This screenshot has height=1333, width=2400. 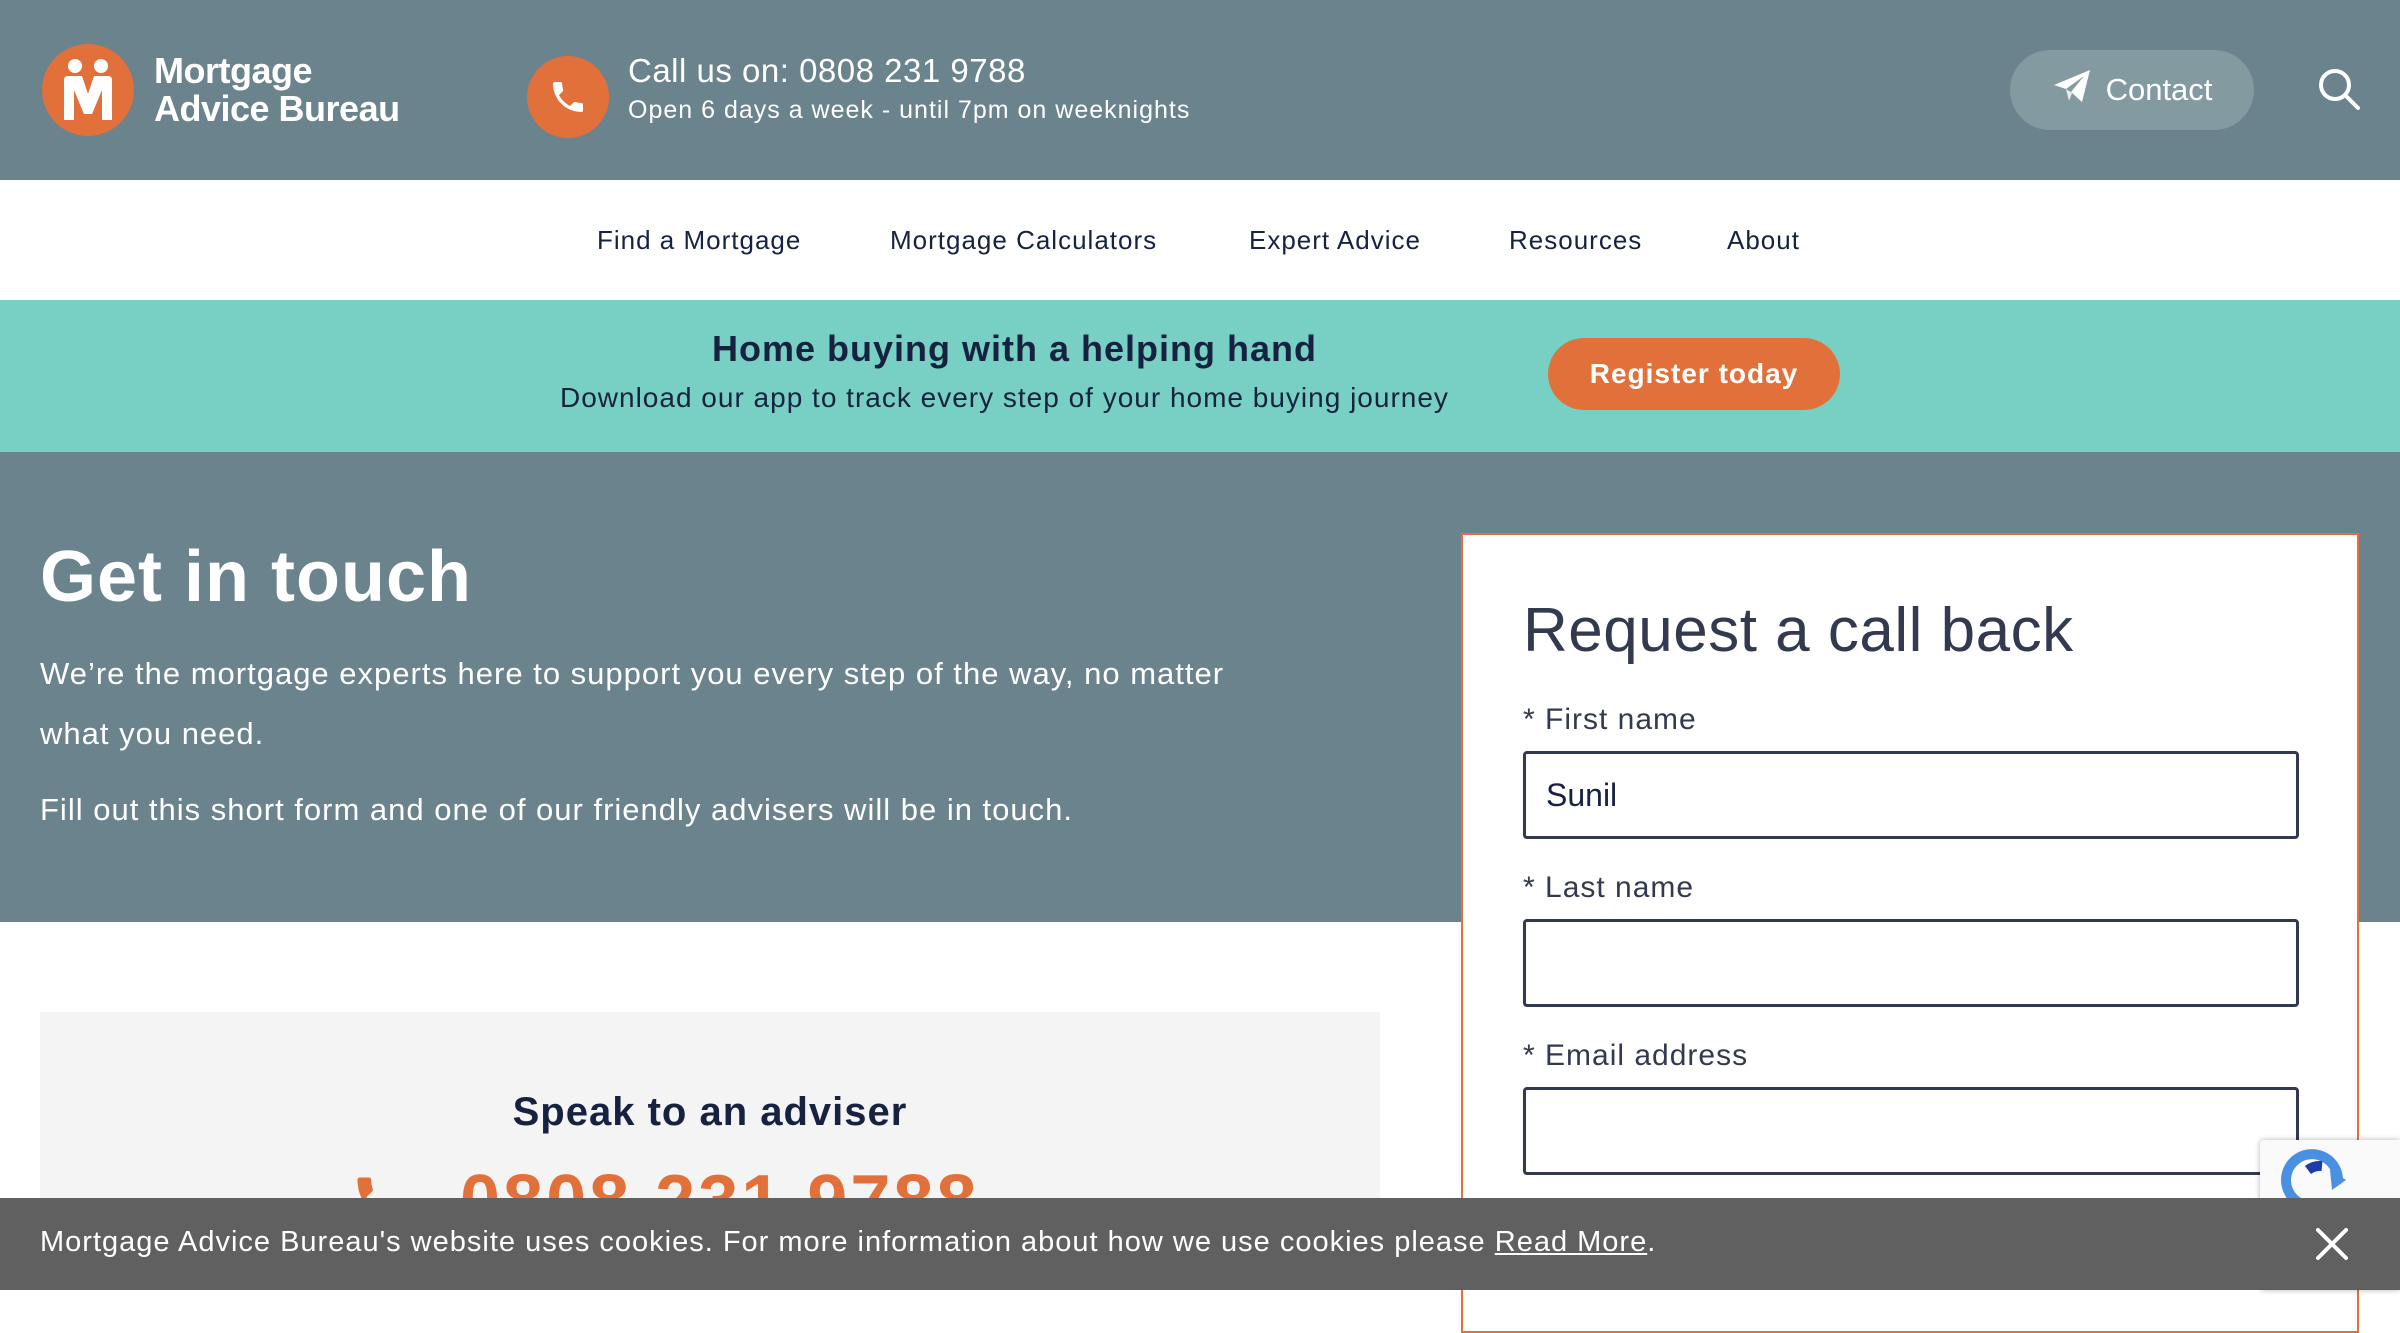 I want to click on page-title: Get in touch, so click(x=256, y=577).